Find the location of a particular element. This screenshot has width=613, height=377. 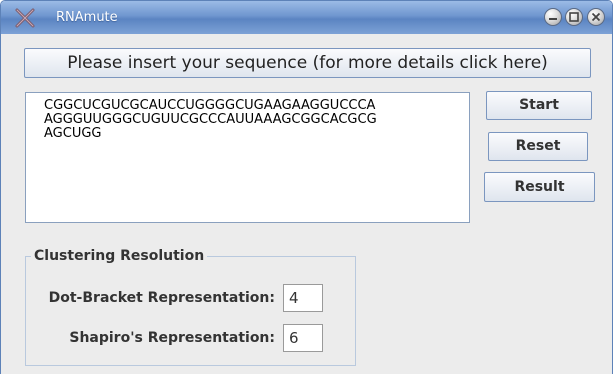

maximize-icon is located at coordinates (574, 17).